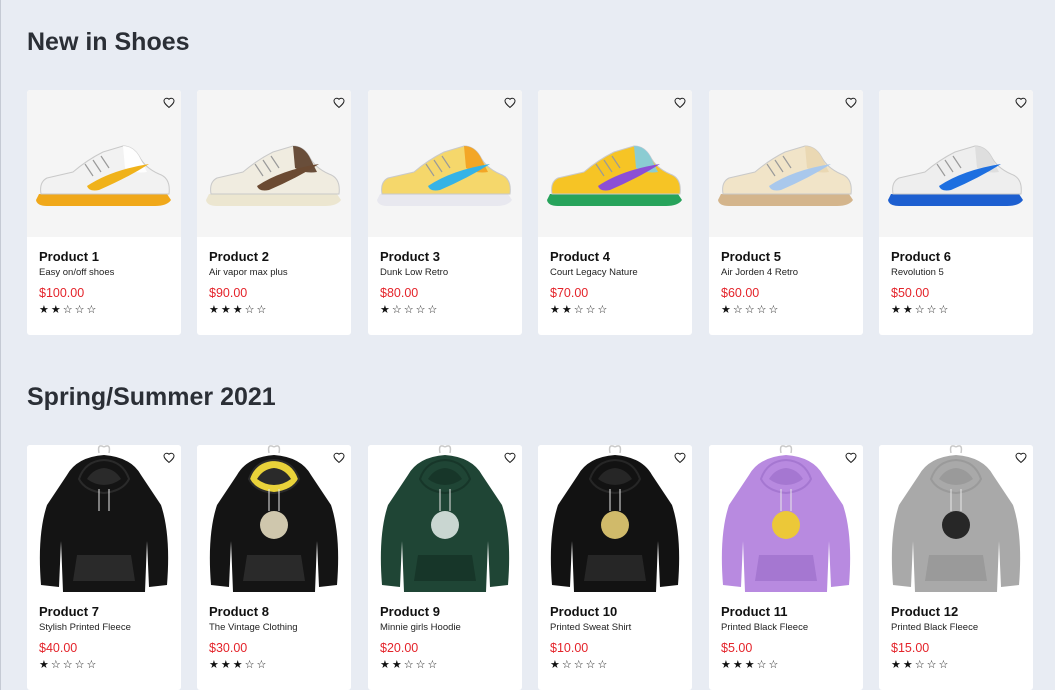 The image size is (1055, 690). I want to click on product-name: Product 12, so click(958, 612).